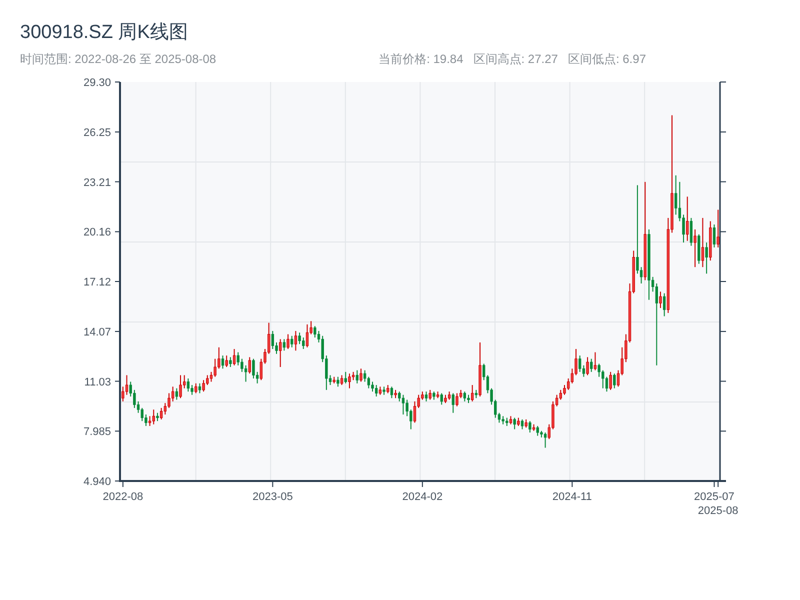 The image size is (800, 600). What do you see at coordinates (104, 33) in the screenshot?
I see `chart-title: 300918.SZ 周K线图` at bounding box center [104, 33].